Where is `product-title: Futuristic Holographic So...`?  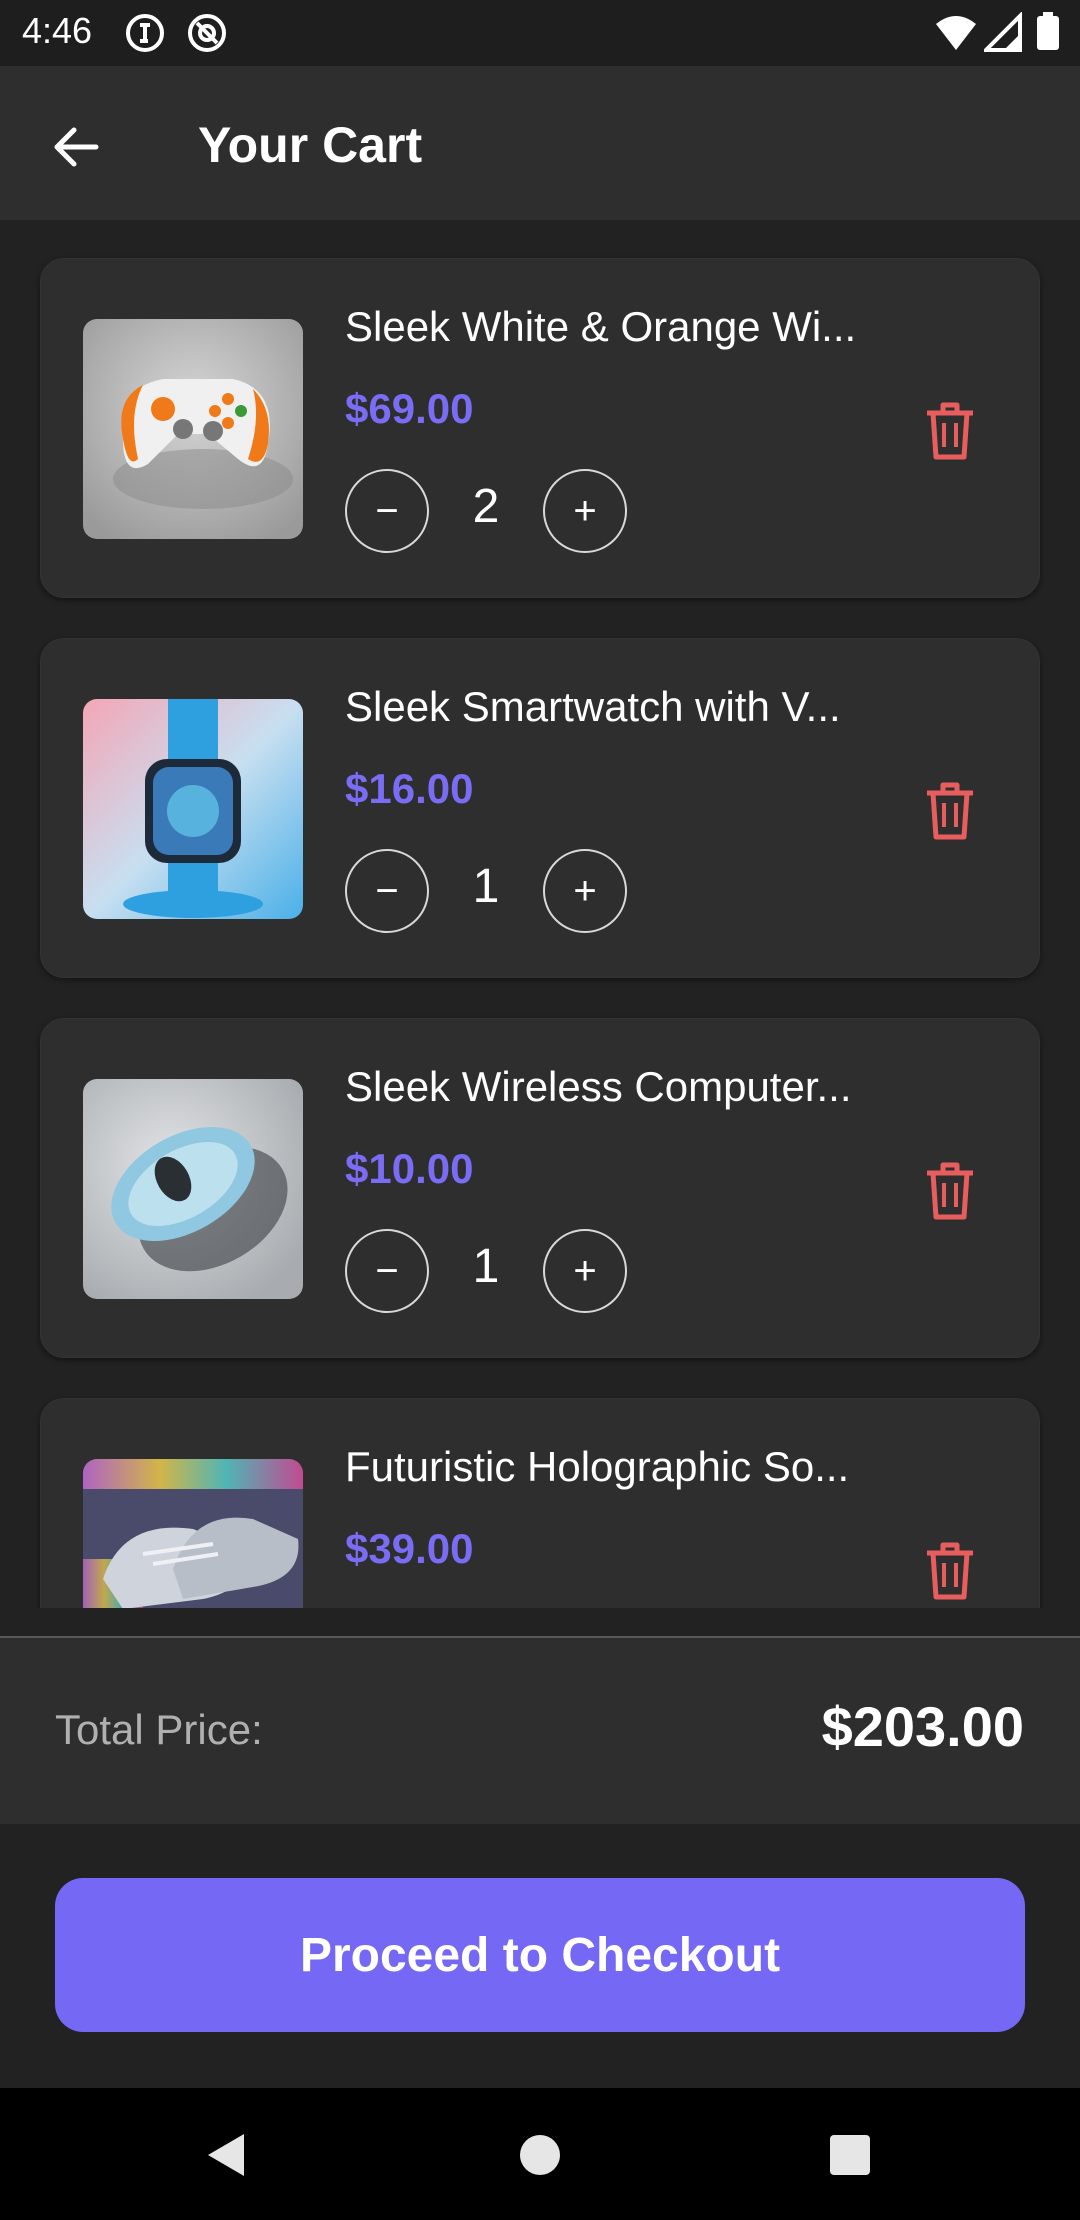
product-title: Futuristic Holographic So... is located at coordinates (597, 1466).